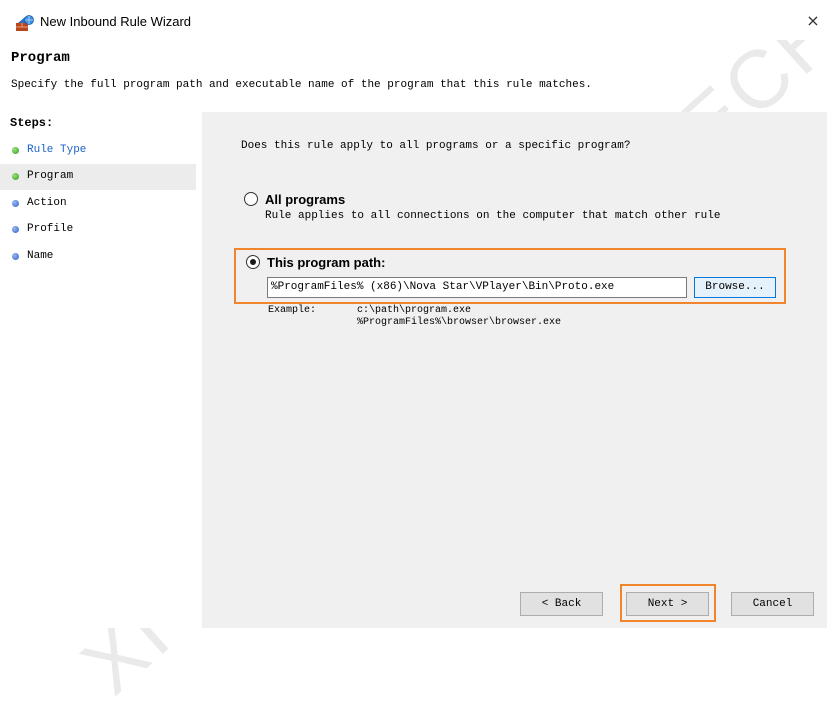  Describe the element at coordinates (50, 176) in the screenshot. I see `step-label: Program` at that location.